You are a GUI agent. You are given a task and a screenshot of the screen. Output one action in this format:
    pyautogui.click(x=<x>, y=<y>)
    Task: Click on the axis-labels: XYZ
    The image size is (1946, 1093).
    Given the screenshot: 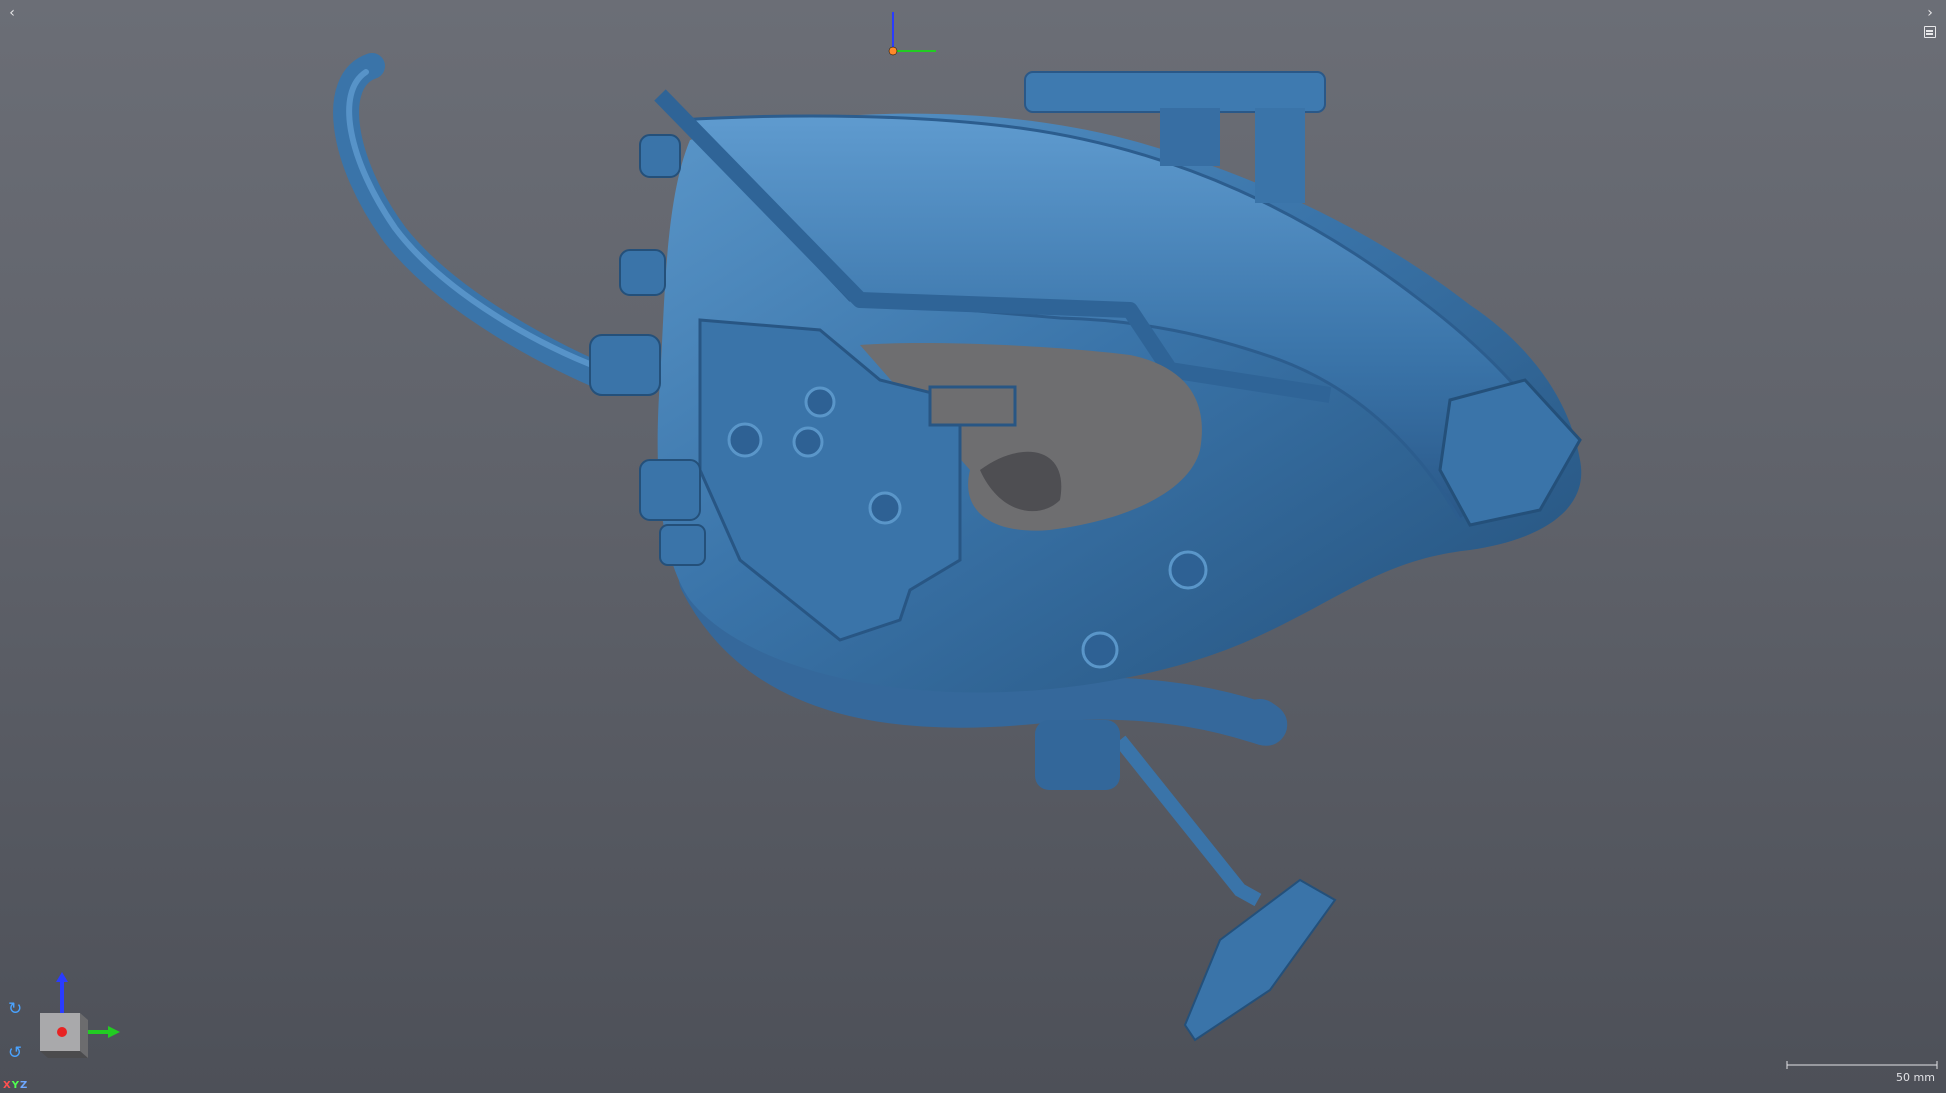 What is the action you would take?
    pyautogui.click(x=15, y=1085)
    